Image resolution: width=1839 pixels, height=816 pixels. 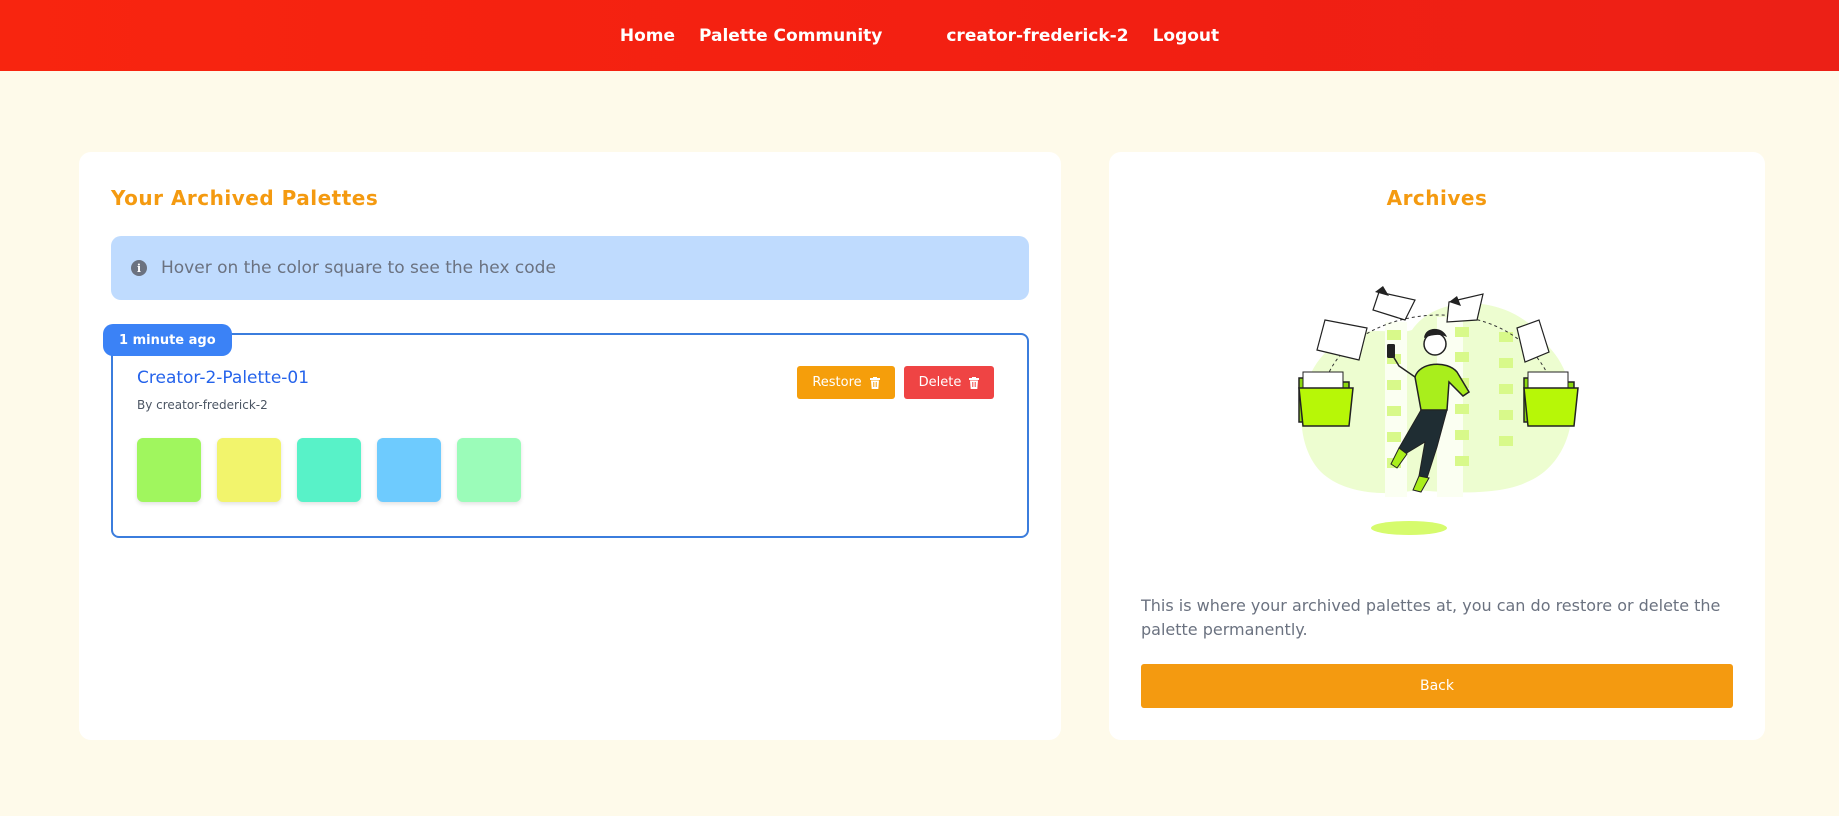 What do you see at coordinates (790, 36) in the screenshot?
I see `nav-community-link: Palette Community` at bounding box center [790, 36].